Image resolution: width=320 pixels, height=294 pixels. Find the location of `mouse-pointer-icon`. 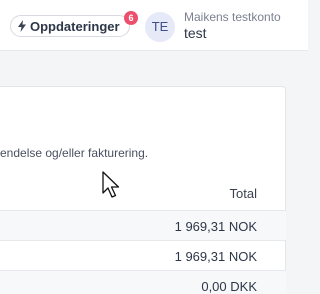

mouse-pointer-icon is located at coordinates (111, 184).